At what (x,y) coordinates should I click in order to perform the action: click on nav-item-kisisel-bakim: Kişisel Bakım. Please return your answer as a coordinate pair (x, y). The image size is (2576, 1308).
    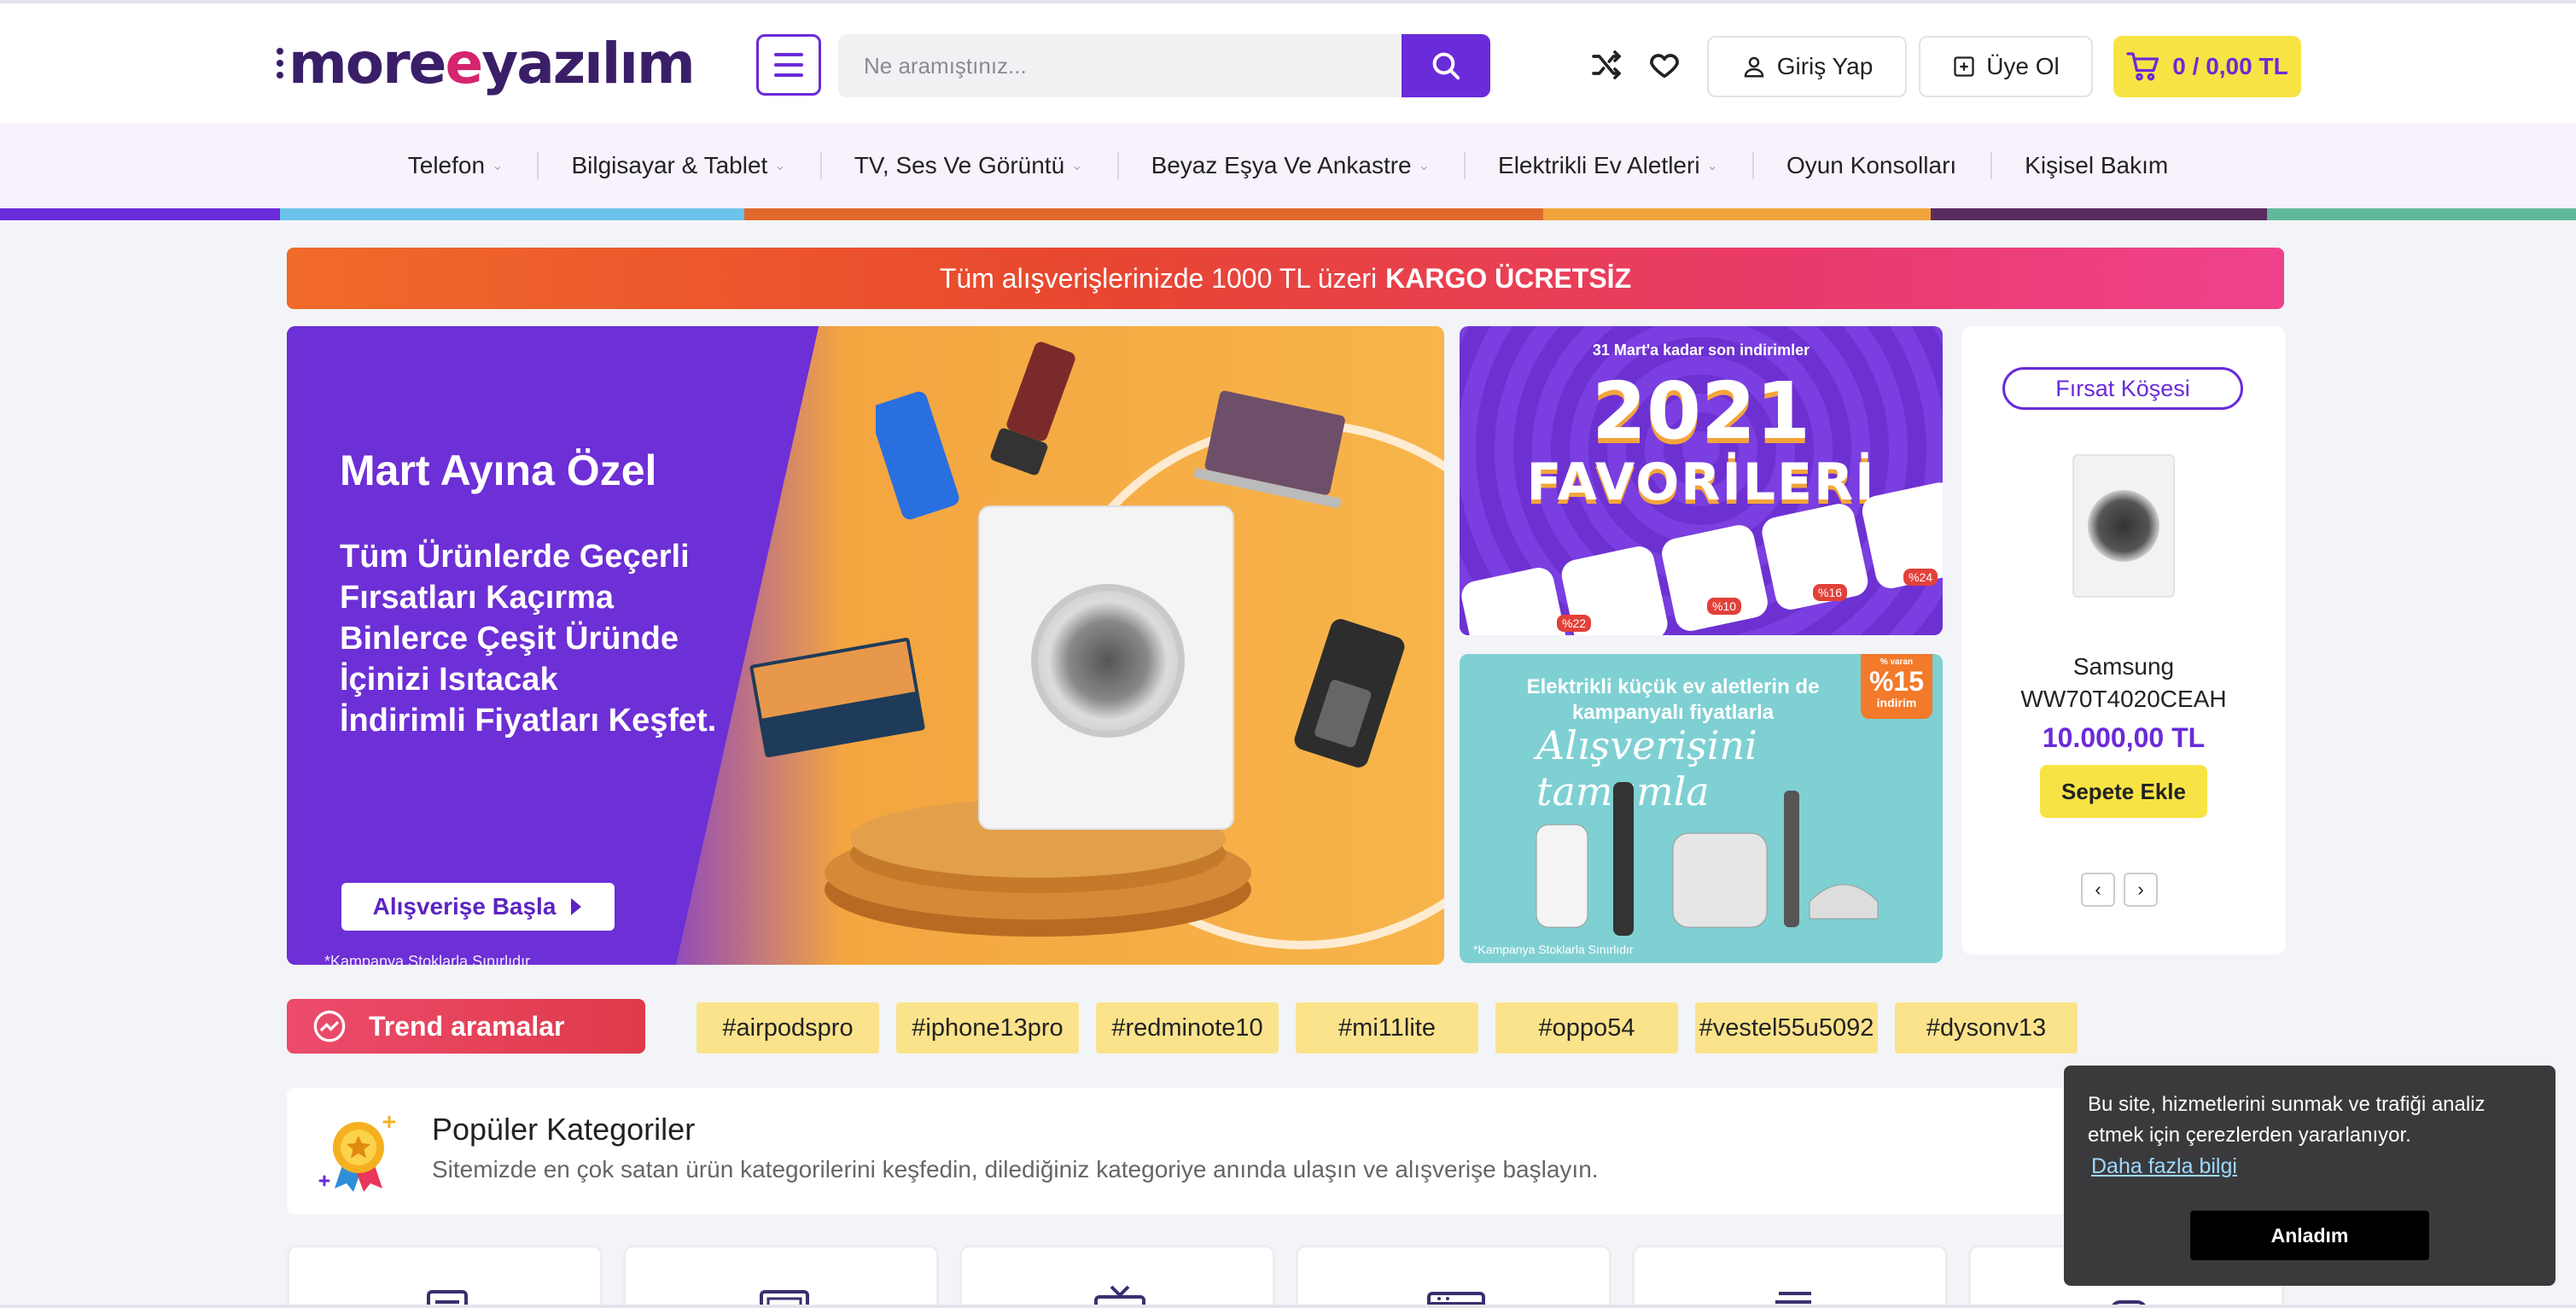
    Looking at the image, I should click on (2096, 166).